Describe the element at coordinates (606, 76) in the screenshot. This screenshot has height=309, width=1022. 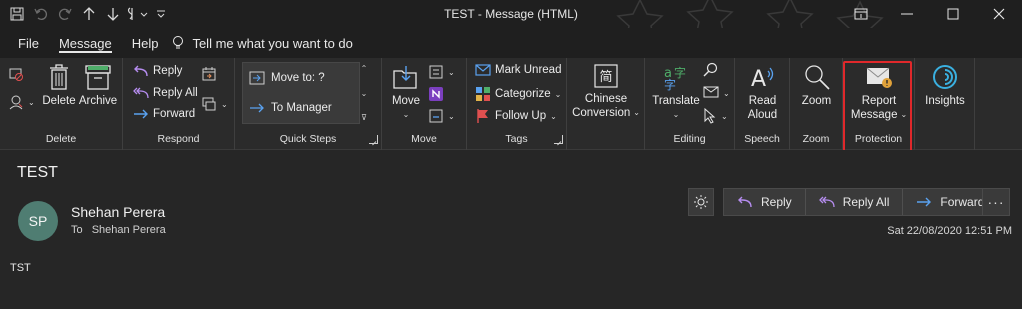
I see `chinese-conversion-icon: 简` at that location.